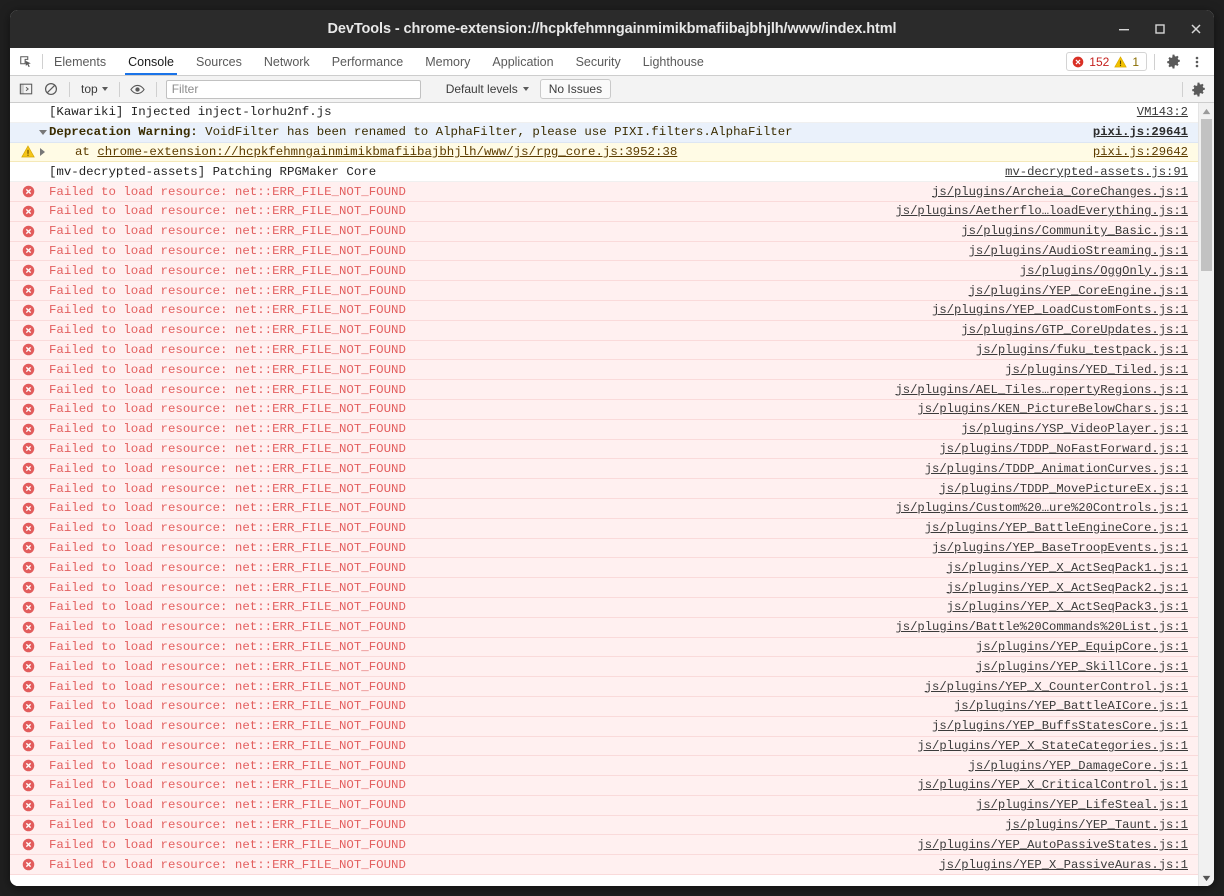 This screenshot has width=1224, height=896. What do you see at coordinates (1065, 726) in the screenshot?
I see `message-source-link: js/plugins/YEP_BuffsStatesCore.js:1` at bounding box center [1065, 726].